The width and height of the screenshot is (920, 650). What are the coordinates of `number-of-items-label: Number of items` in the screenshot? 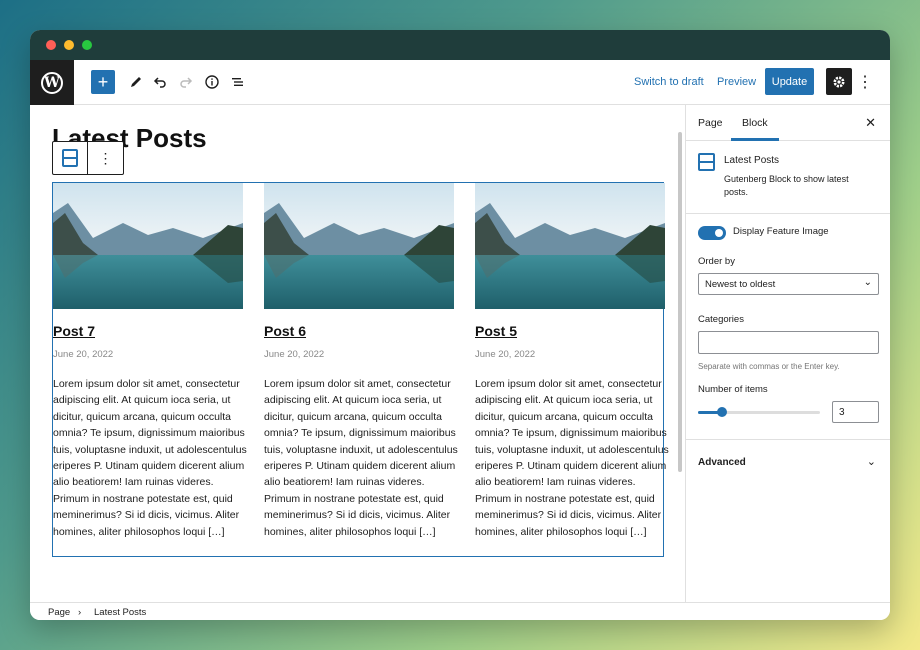 It's located at (733, 389).